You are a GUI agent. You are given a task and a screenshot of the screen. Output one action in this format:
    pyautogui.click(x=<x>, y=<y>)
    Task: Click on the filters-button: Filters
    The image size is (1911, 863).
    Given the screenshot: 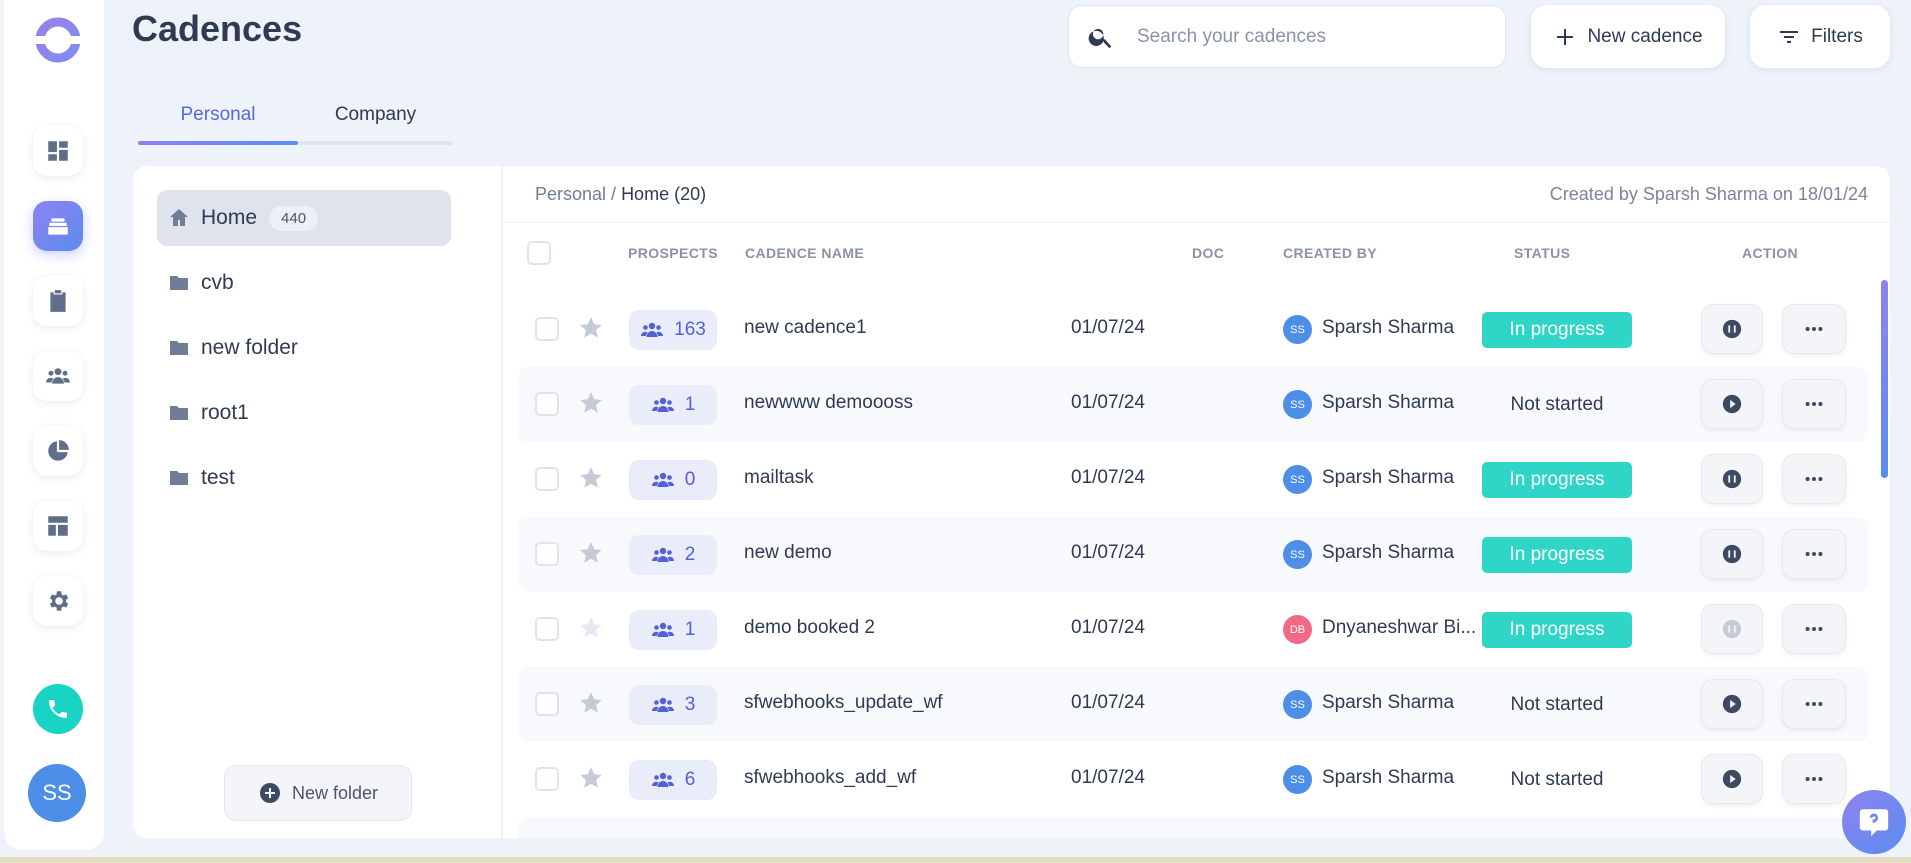 What is the action you would take?
    pyautogui.click(x=1820, y=36)
    